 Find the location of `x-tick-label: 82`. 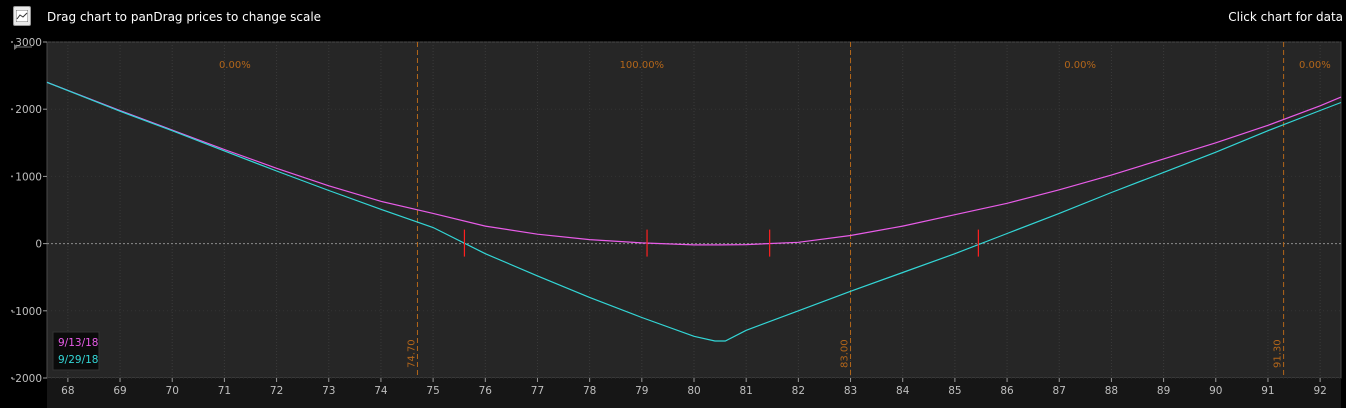

x-tick-label: 82 is located at coordinates (798, 391).